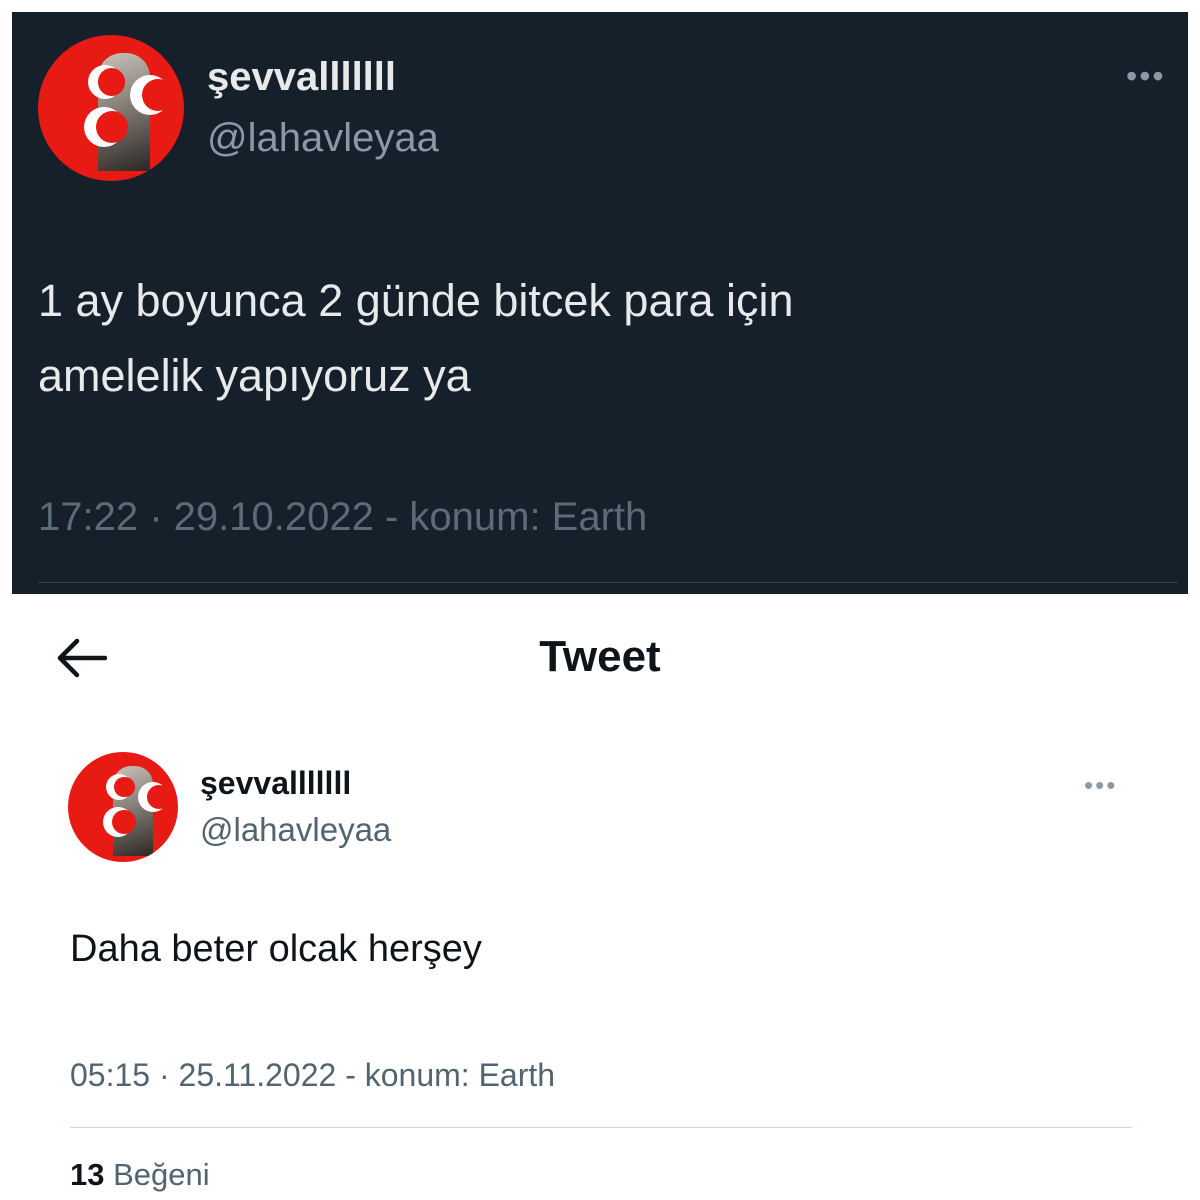 This screenshot has width=1200, height=1200. Describe the element at coordinates (312, 1075) in the screenshot. I see `tweet-timestamp: 05:15 · 25.11.2022 - konum: Earth` at that location.